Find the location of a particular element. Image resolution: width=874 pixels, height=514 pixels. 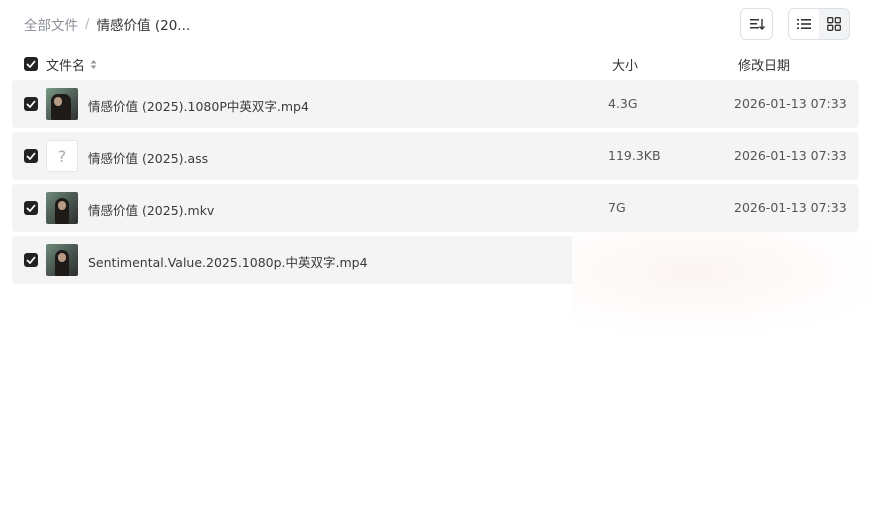

sort-button is located at coordinates (756, 24).